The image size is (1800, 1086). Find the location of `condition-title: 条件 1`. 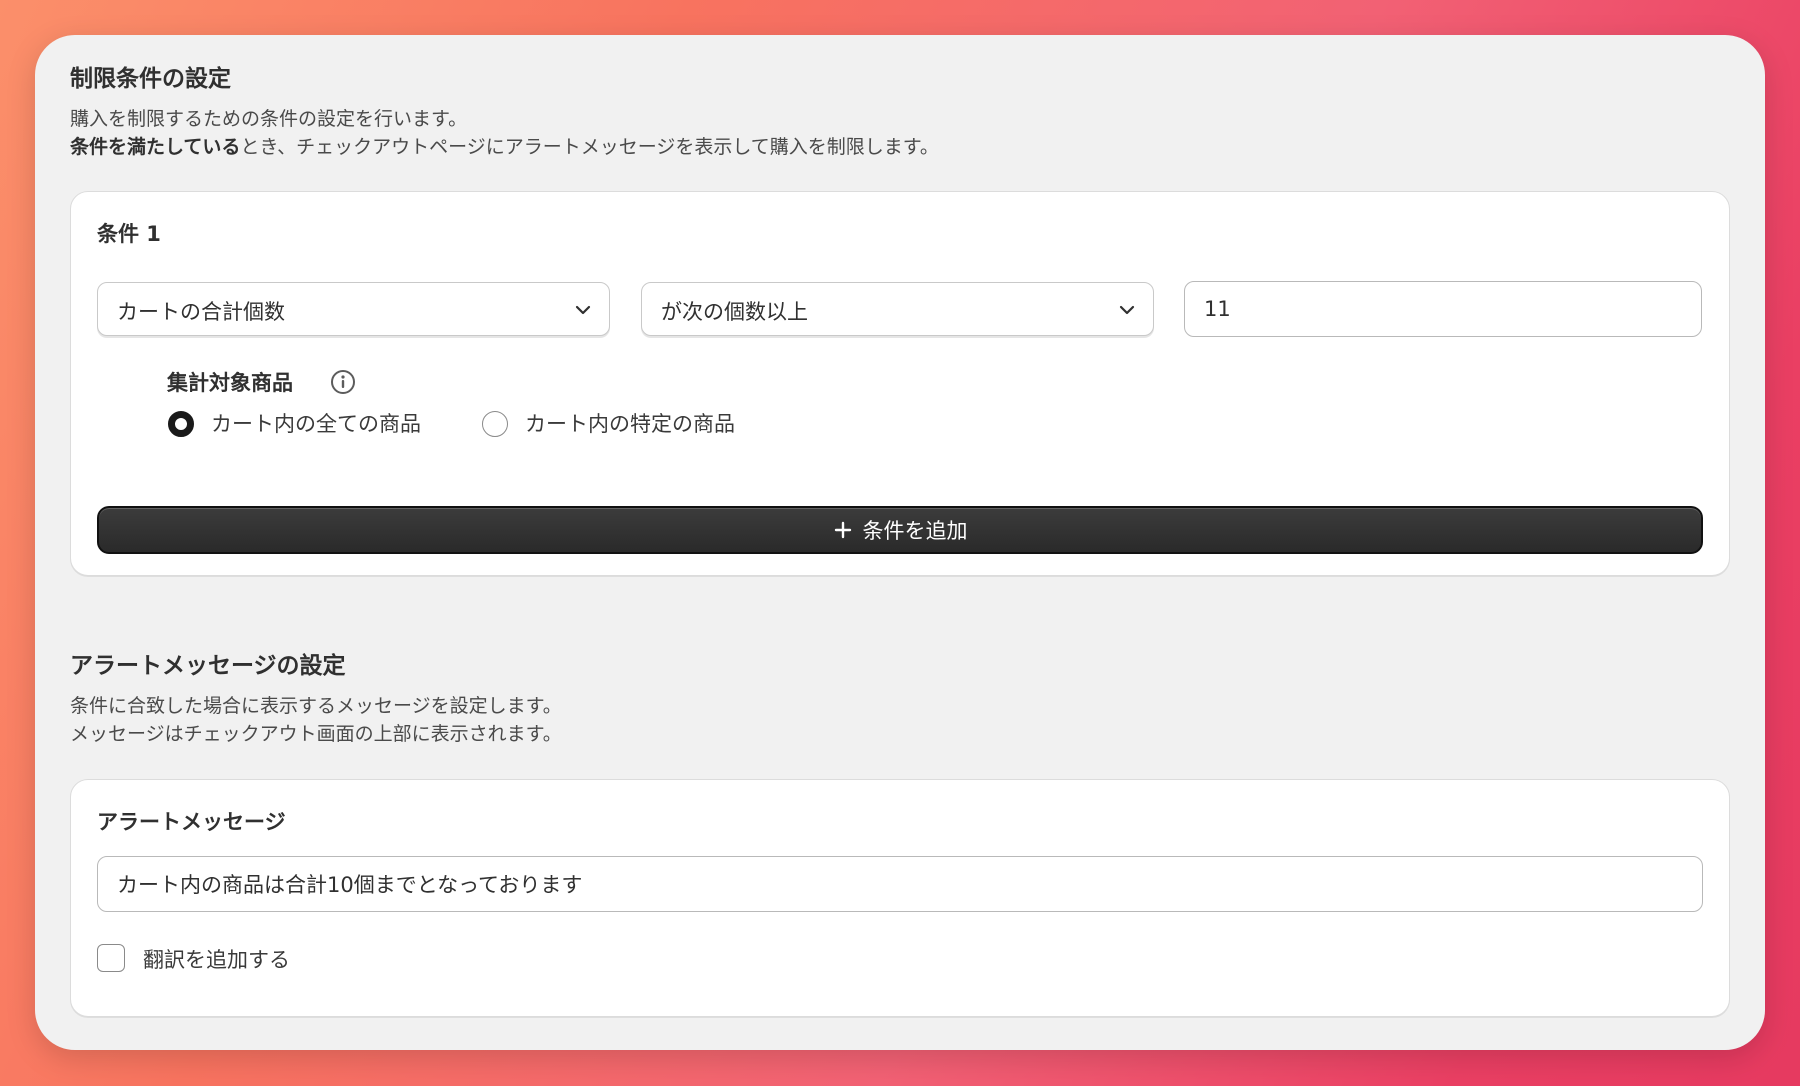

condition-title: 条件 1 is located at coordinates (129, 234).